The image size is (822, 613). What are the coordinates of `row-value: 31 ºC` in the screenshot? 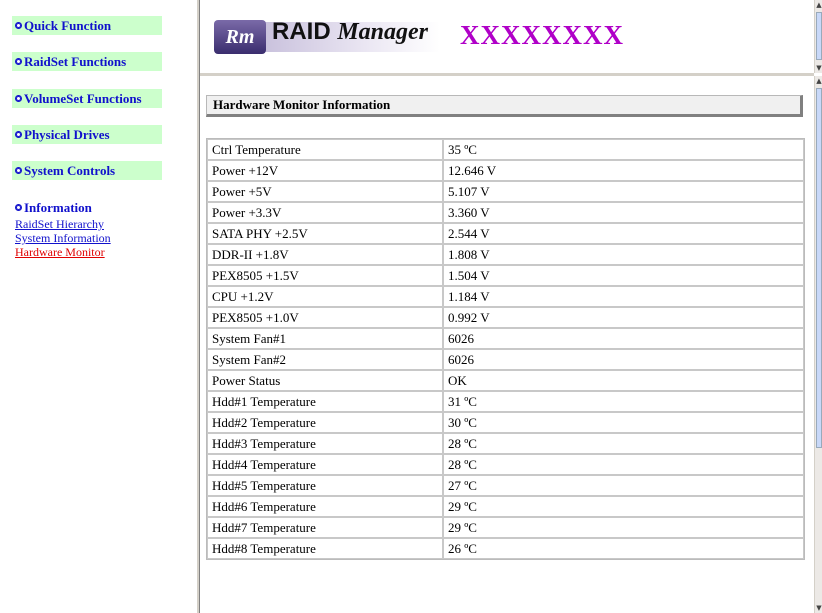 It's located at (623, 401).